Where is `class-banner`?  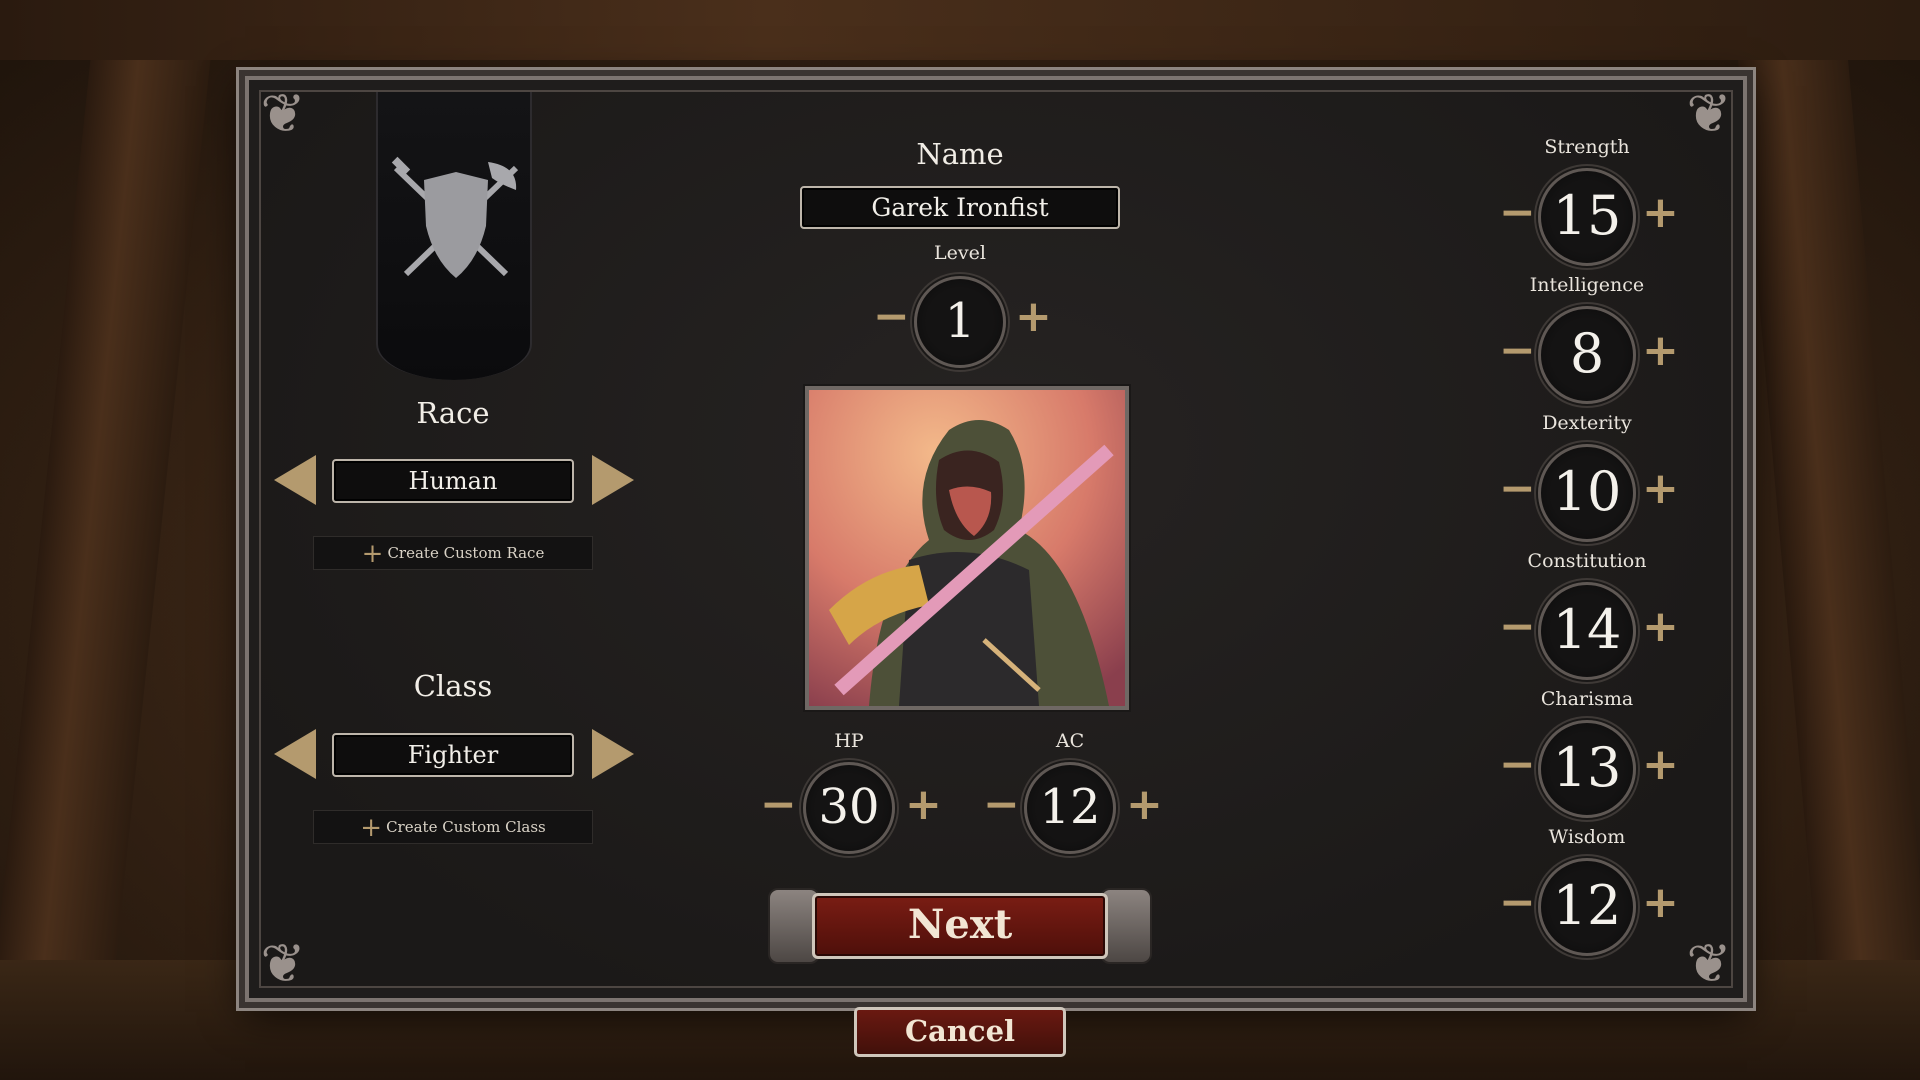 class-banner is located at coordinates (454, 236).